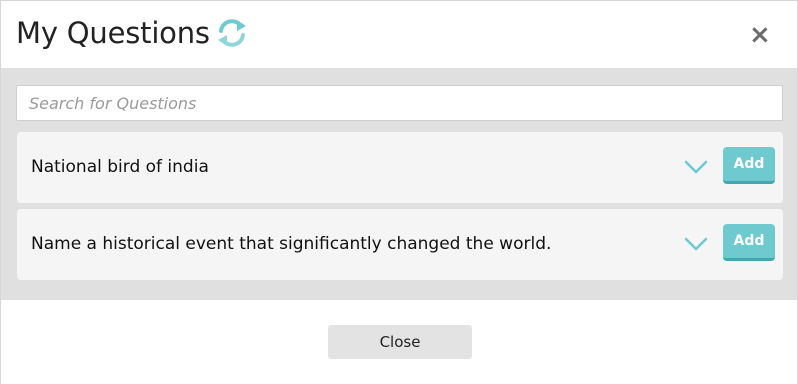 The image size is (798, 384). Describe the element at coordinates (760, 35) in the screenshot. I see `close-icon: ×` at that location.